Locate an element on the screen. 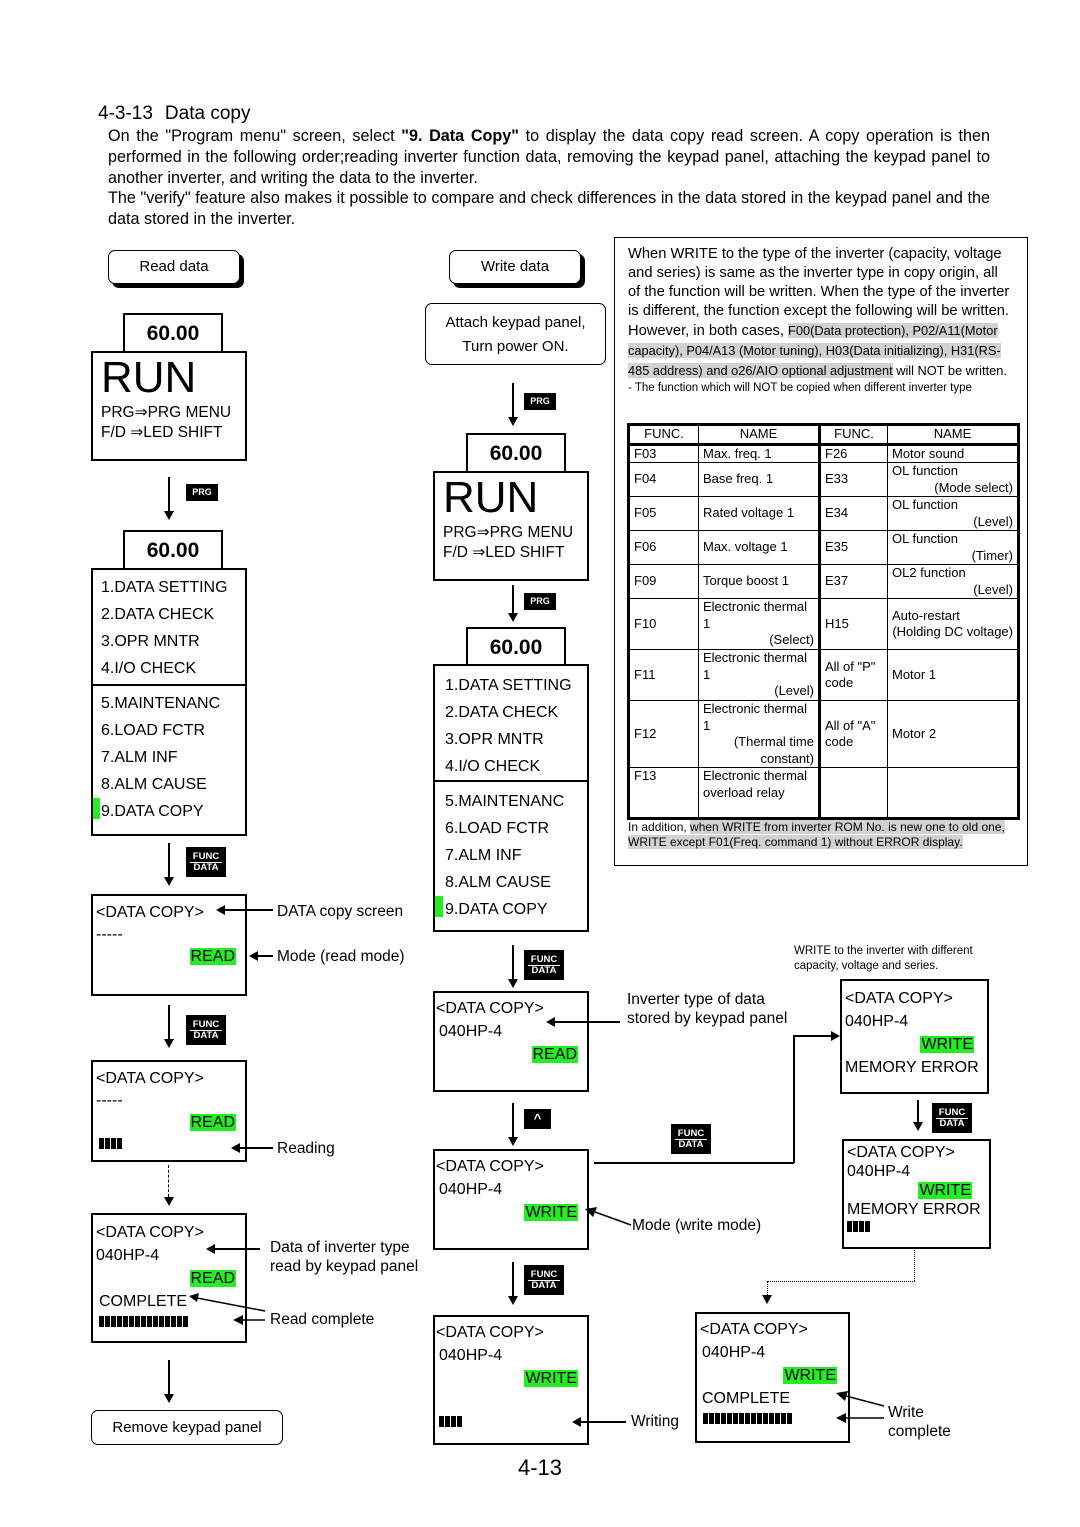  annotation-mode-write: Mode (write mode) is located at coordinates (697, 1225).